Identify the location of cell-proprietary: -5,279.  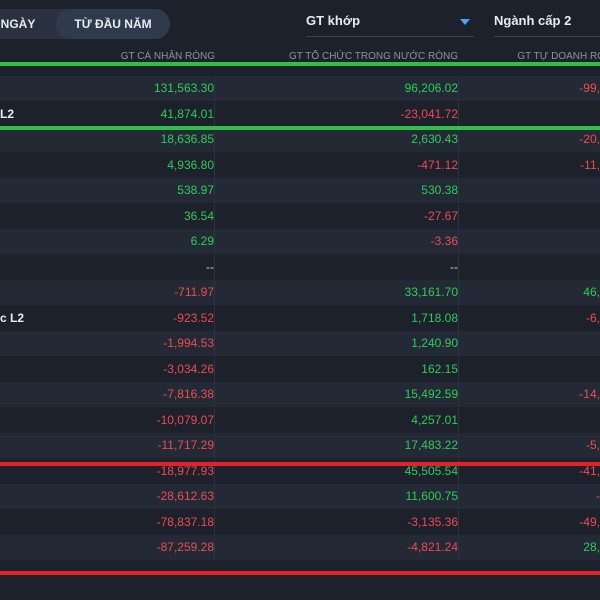
(592, 445).